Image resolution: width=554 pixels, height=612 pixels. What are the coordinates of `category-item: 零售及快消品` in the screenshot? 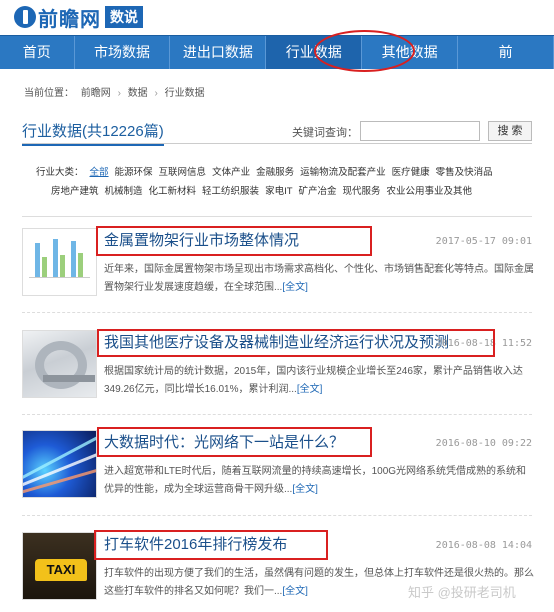 It's located at (464, 172).